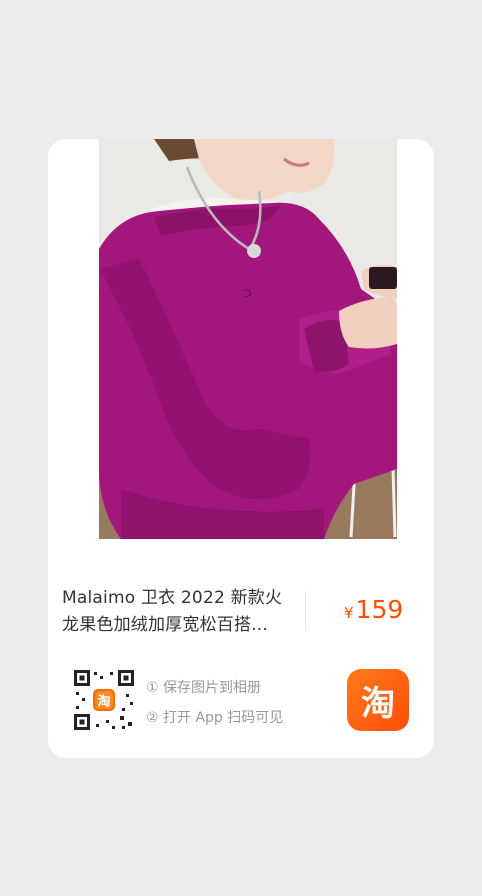  I want to click on qr-code: 淘, so click(104, 700).